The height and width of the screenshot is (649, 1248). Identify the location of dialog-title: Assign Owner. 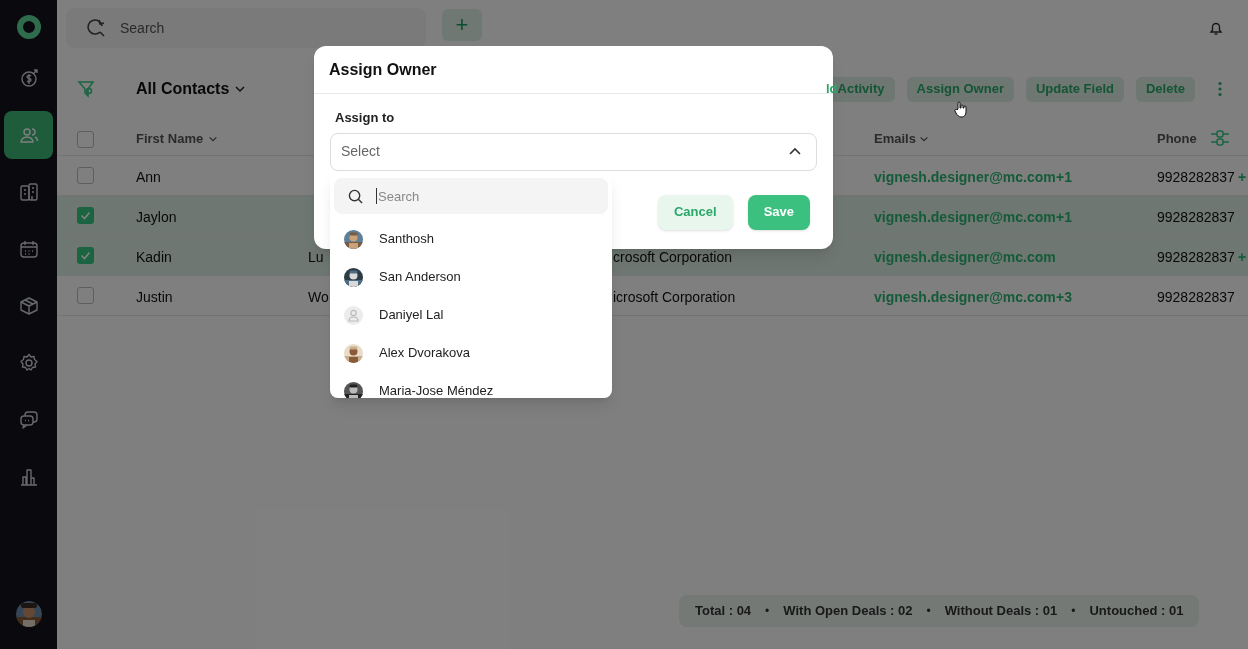
(383, 69).